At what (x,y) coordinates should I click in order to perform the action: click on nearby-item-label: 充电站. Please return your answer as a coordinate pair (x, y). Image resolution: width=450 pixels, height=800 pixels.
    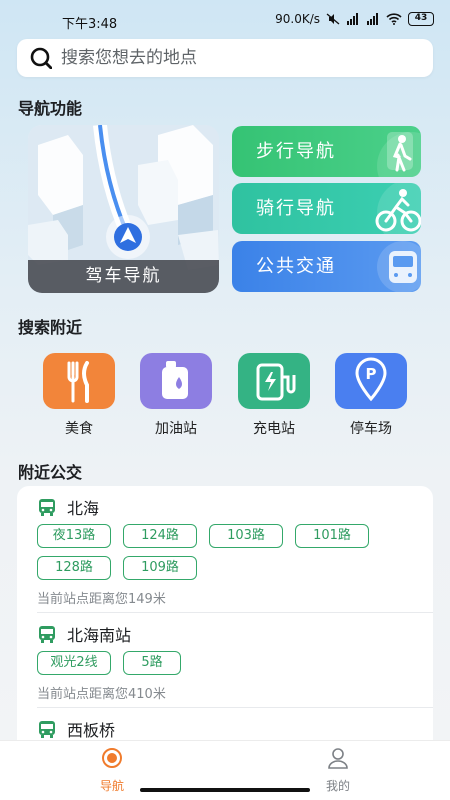
    Looking at the image, I should click on (274, 429).